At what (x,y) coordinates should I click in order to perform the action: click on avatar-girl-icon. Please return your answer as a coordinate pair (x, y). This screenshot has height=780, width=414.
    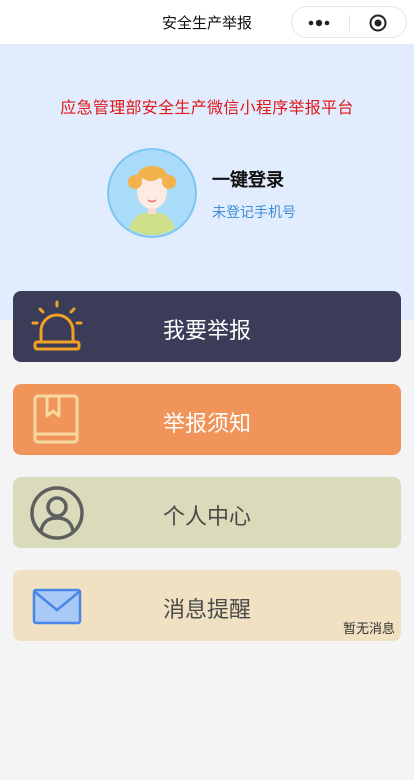
    Looking at the image, I should click on (152, 193).